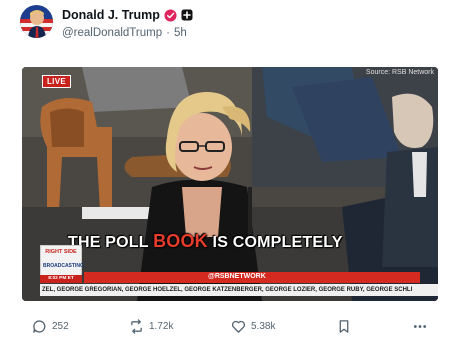  I want to click on more-options-button, so click(420, 326).